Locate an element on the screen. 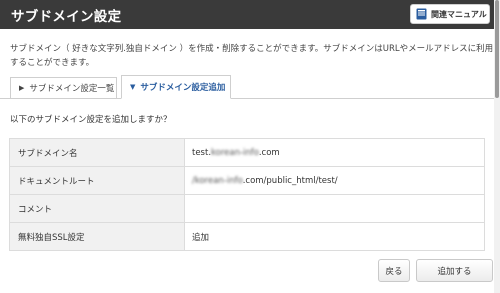 The height and width of the screenshot is (293, 500). page-header: サブドメイン設定 関連マニュアル is located at coordinates (247, 14).